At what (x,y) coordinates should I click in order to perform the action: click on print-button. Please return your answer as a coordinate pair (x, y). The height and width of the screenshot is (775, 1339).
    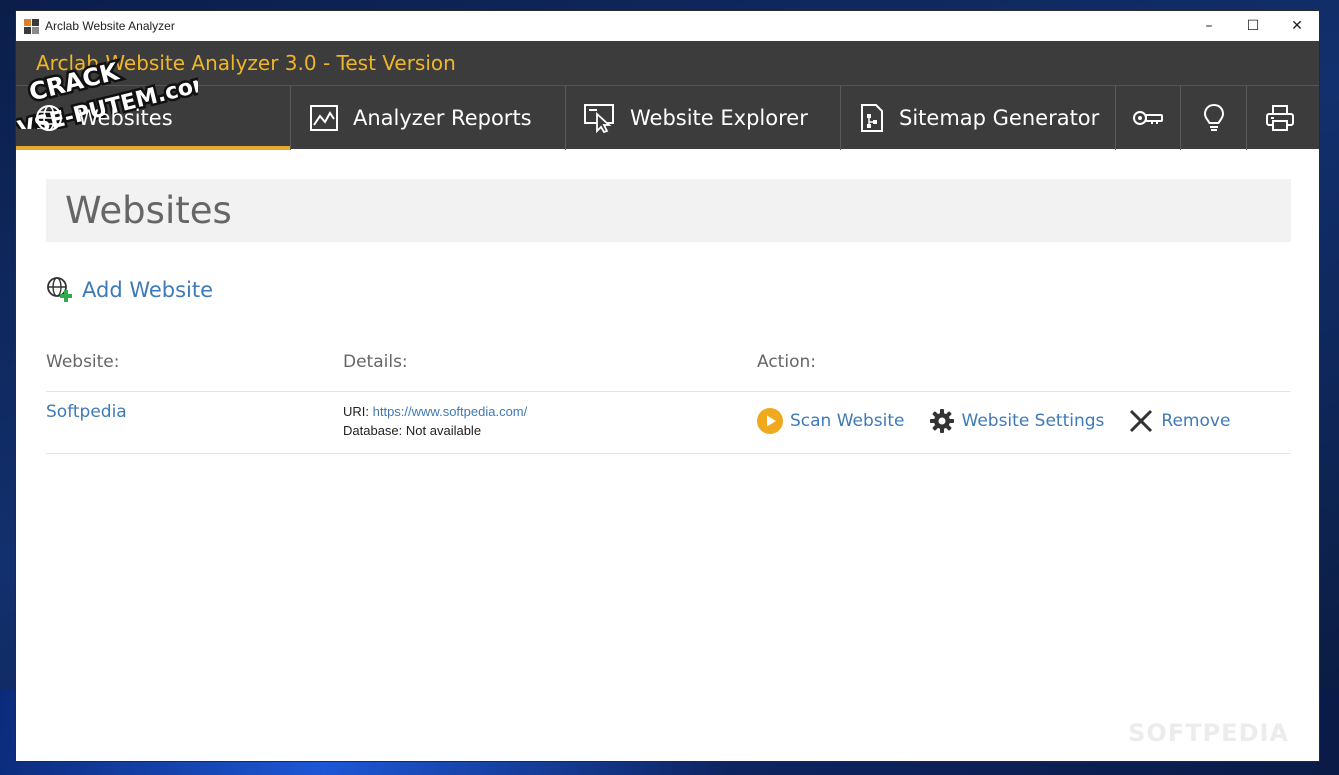
    Looking at the image, I should click on (1280, 118).